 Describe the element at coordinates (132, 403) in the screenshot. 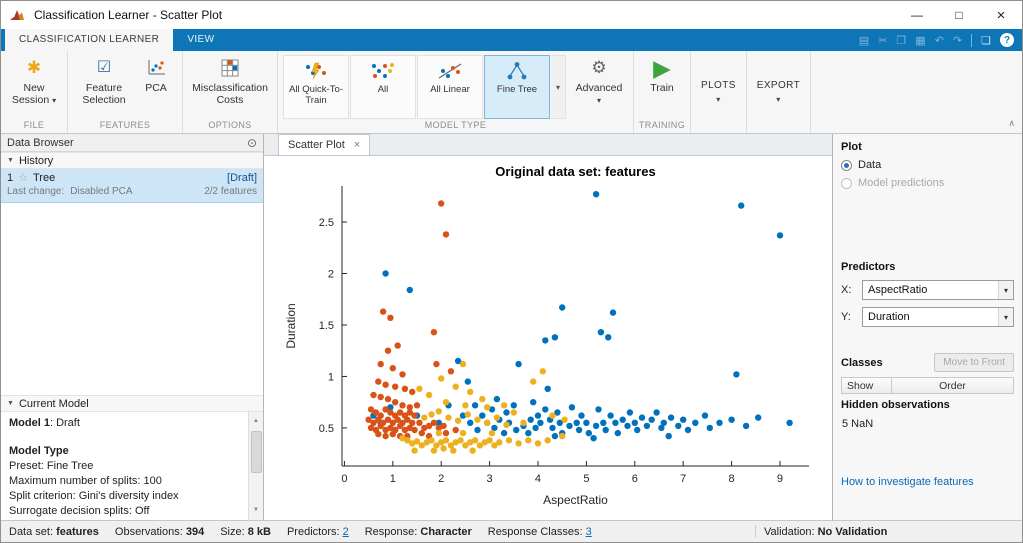

I see `current-model-section-header: ▼ Current Model` at that location.